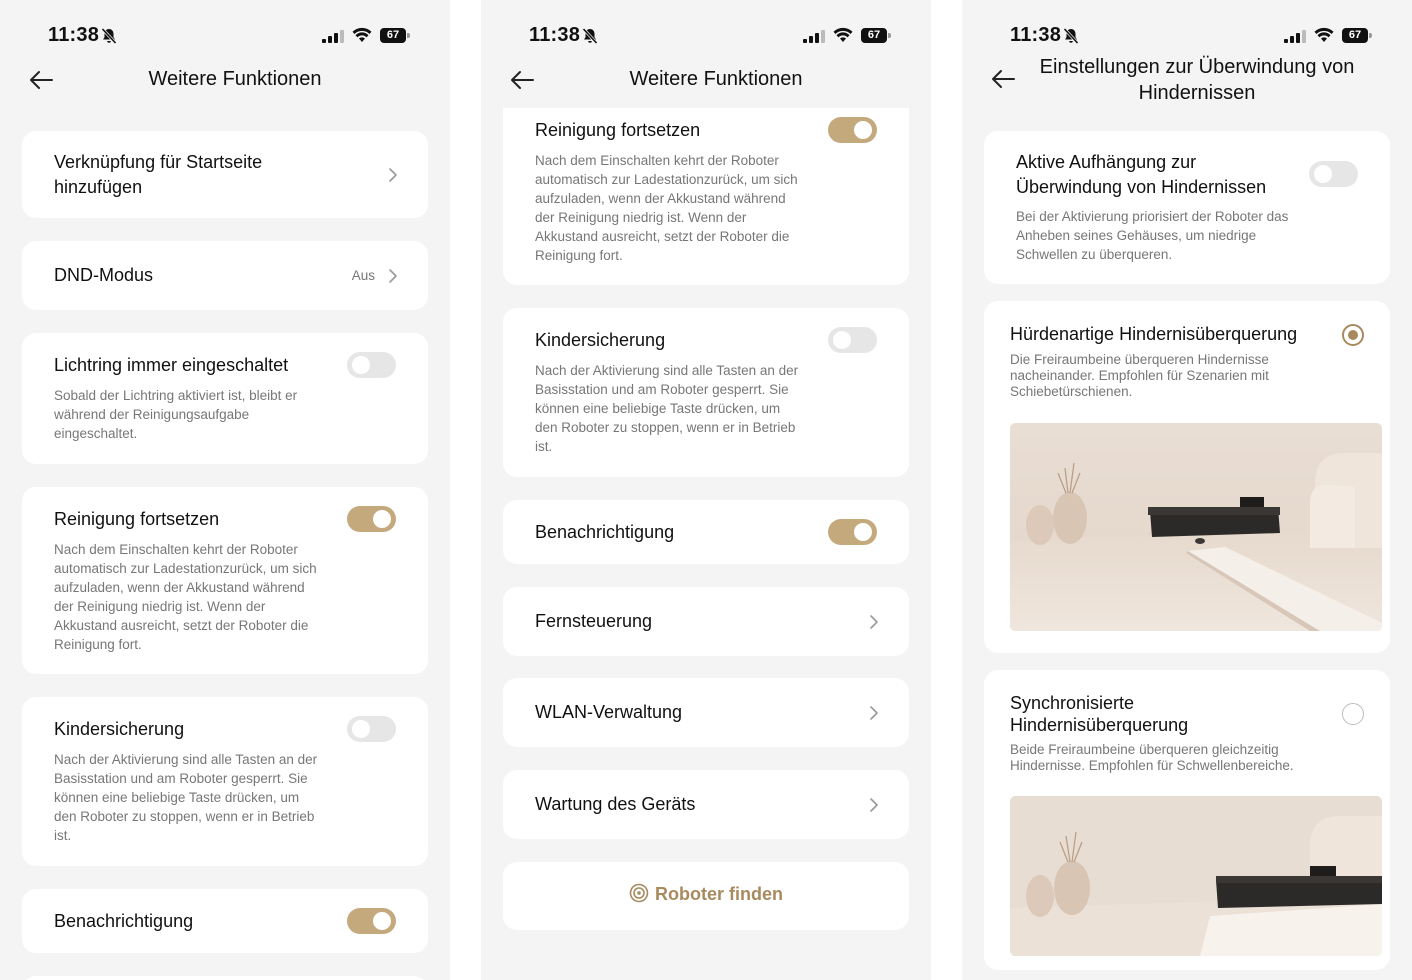 The width and height of the screenshot is (1412, 980). I want to click on dnd-value: Aus, so click(363, 275).